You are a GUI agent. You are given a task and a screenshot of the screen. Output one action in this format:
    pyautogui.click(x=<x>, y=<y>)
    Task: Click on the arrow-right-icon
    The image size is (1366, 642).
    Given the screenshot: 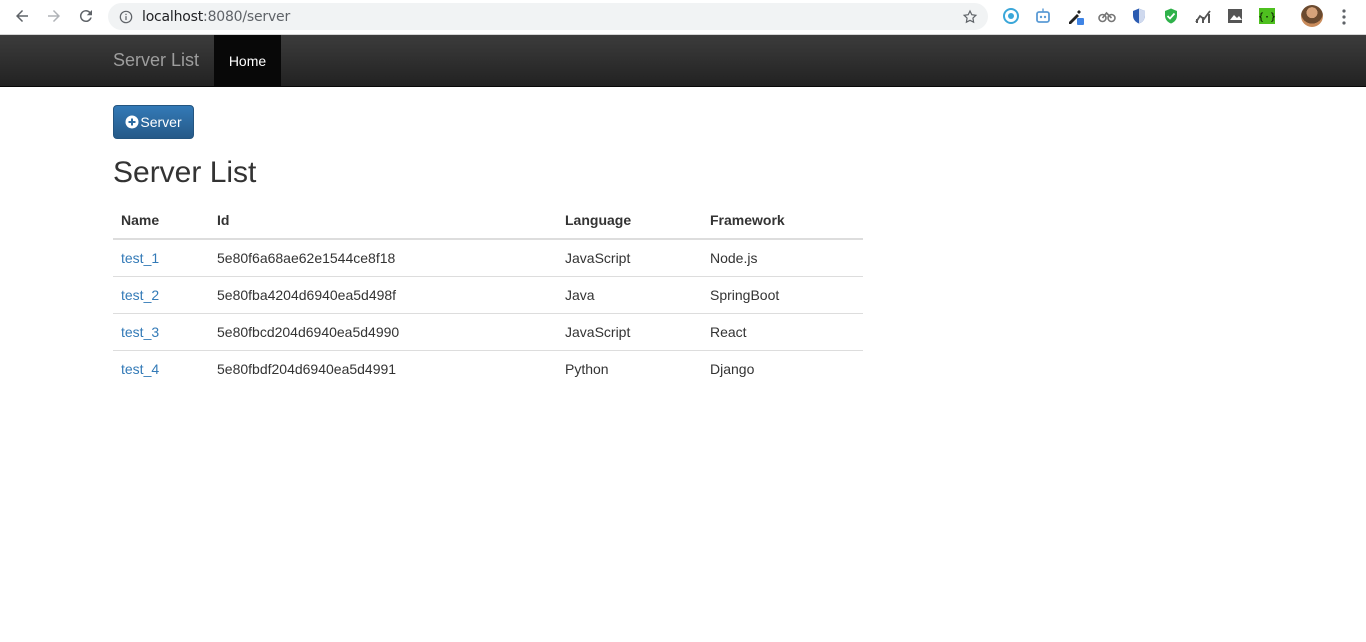 What is the action you would take?
    pyautogui.click(x=54, y=16)
    